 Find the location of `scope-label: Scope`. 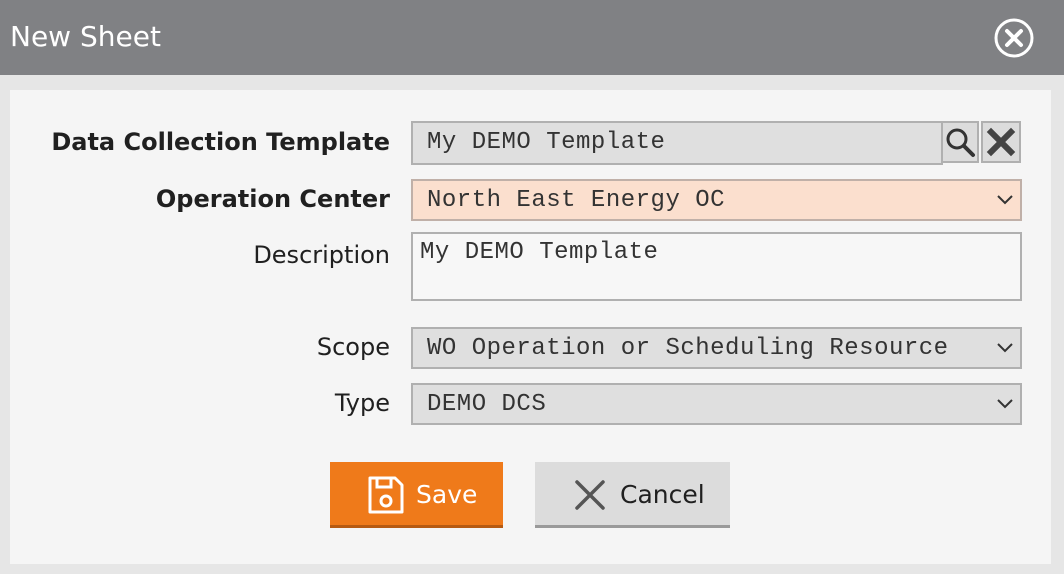

scope-label: Scope is located at coordinates (353, 347).